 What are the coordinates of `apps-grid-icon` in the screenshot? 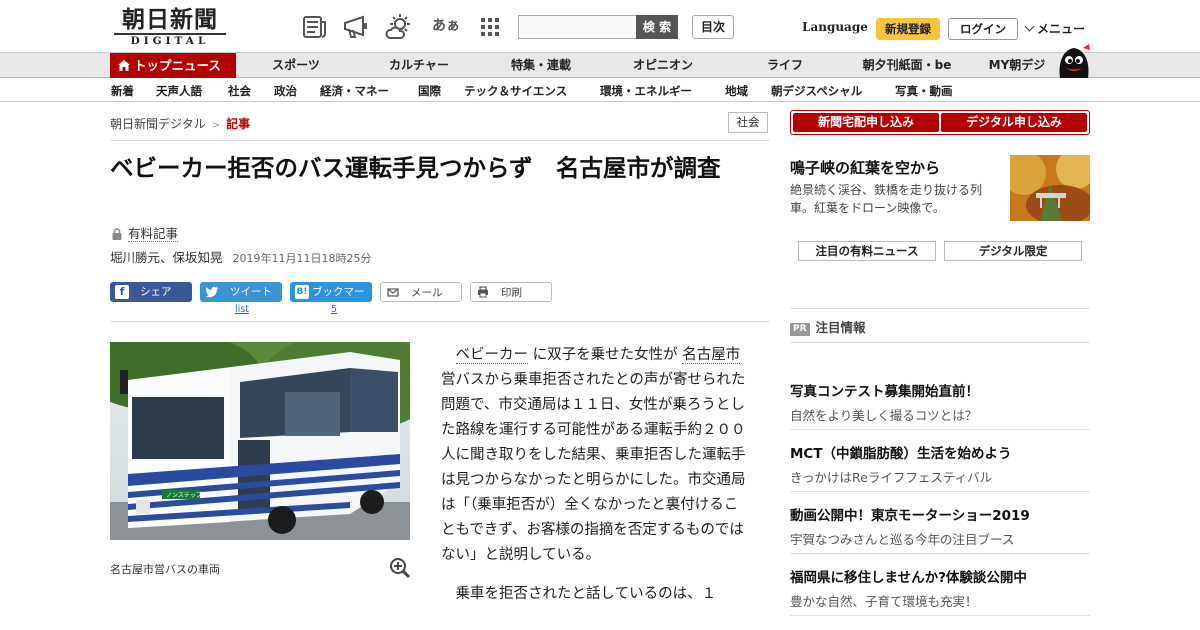 It's located at (490, 27).